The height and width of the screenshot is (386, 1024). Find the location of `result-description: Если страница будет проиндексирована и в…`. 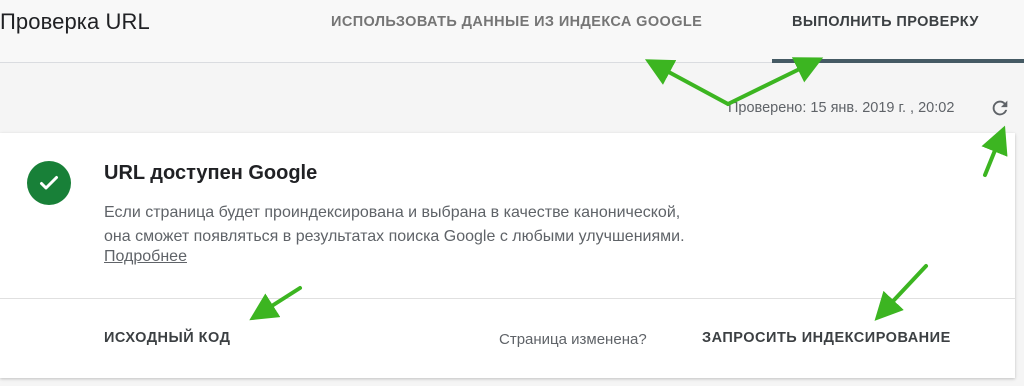

result-description: Если страница будет проиндексирована и в… is located at coordinates (454, 225).